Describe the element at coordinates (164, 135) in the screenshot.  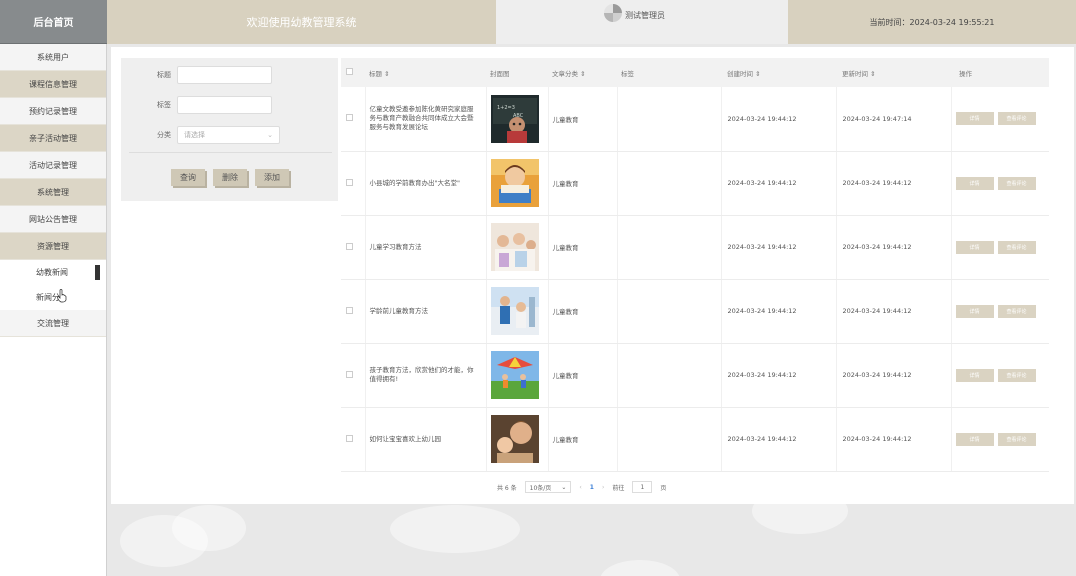
I see `filter-category-label: 分类` at that location.